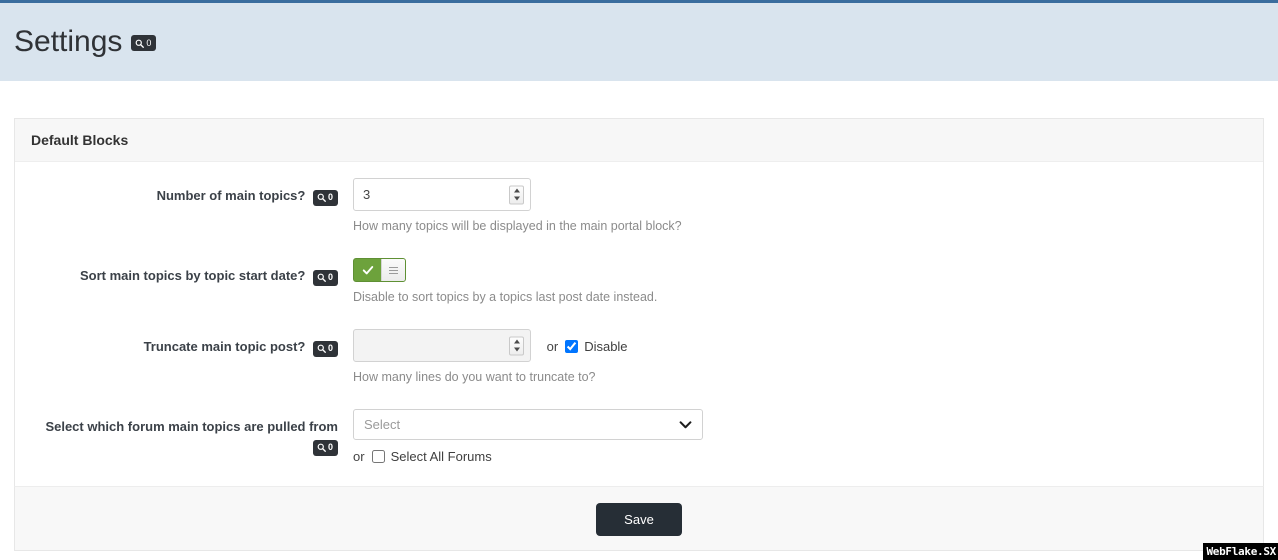 This screenshot has width=1278, height=560. Describe the element at coordinates (428, 345) in the screenshot. I see `truncate-lines-input` at that location.